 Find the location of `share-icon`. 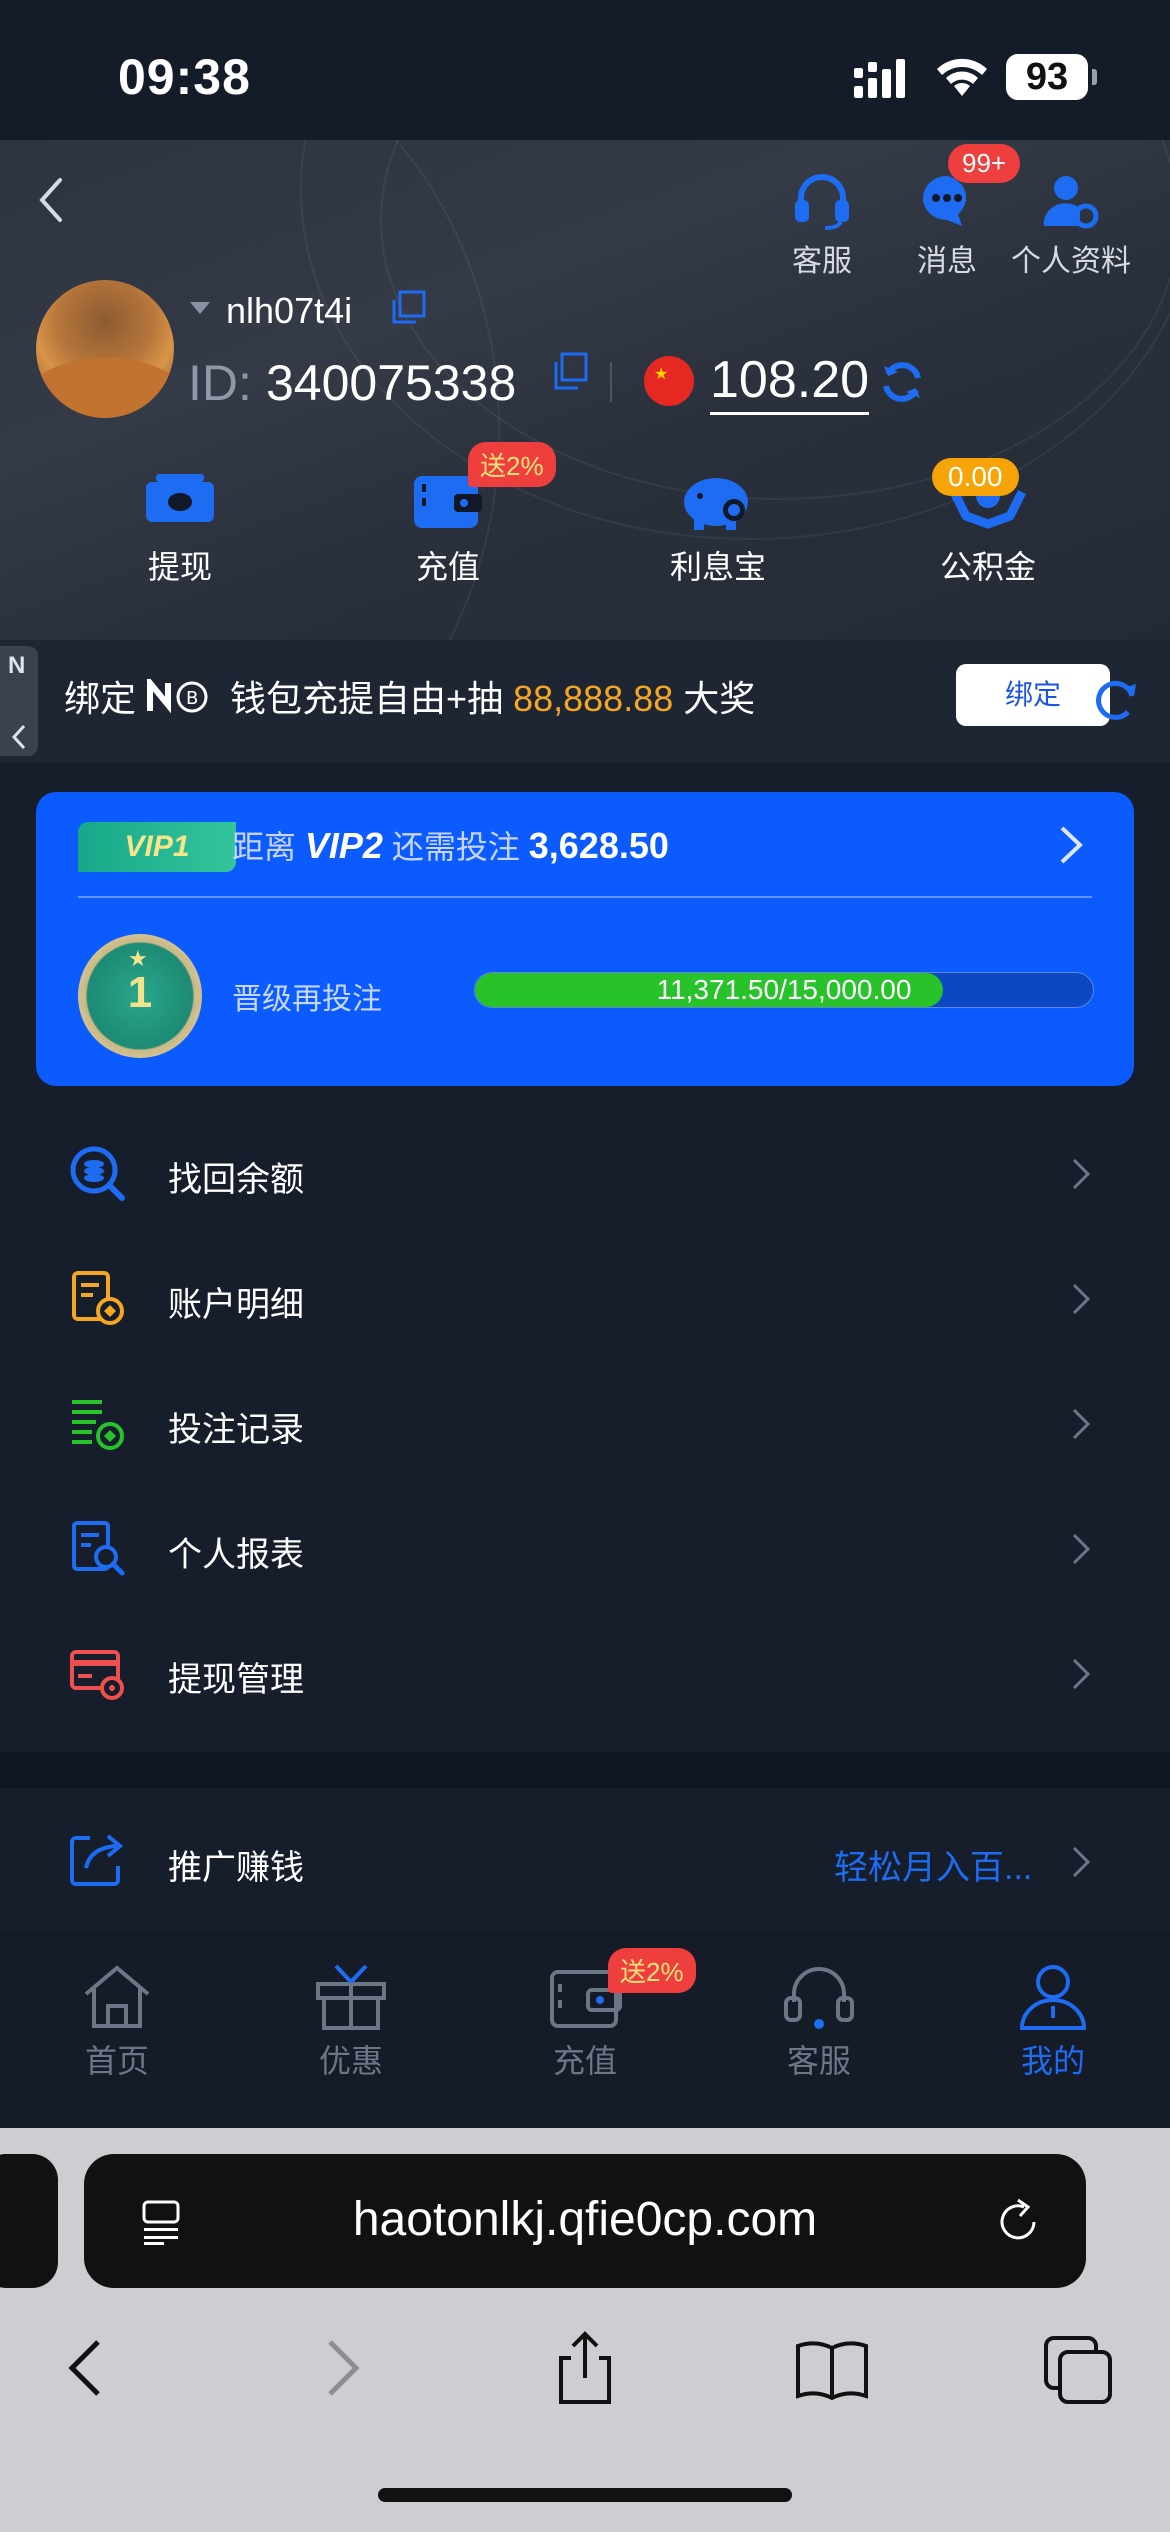

share-icon is located at coordinates (97, 1860).